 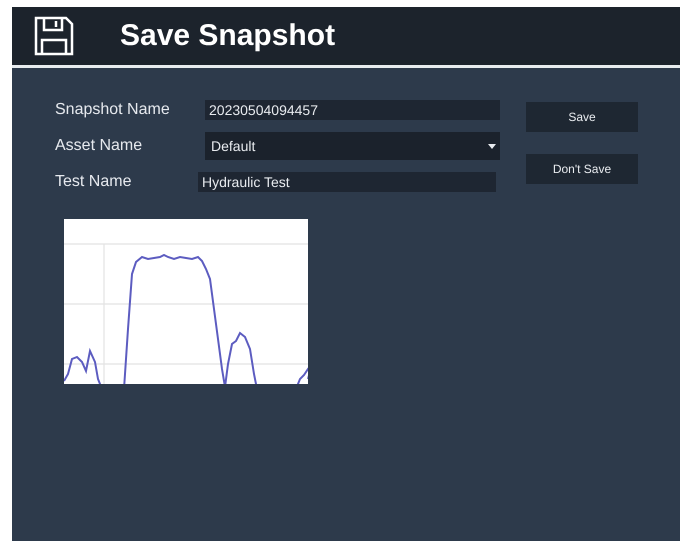 I want to click on text-field: Hydraulic Test, so click(x=347, y=182).